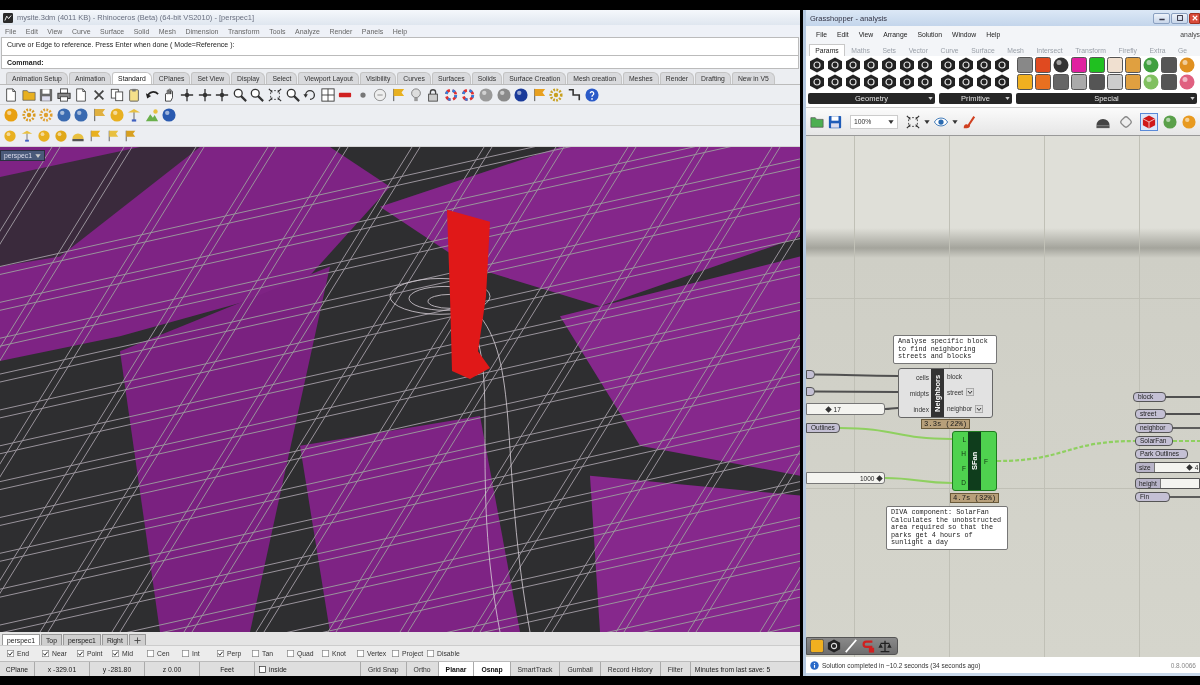 This screenshot has height=685, width=1200. I want to click on minimize-button, so click(1161, 18).